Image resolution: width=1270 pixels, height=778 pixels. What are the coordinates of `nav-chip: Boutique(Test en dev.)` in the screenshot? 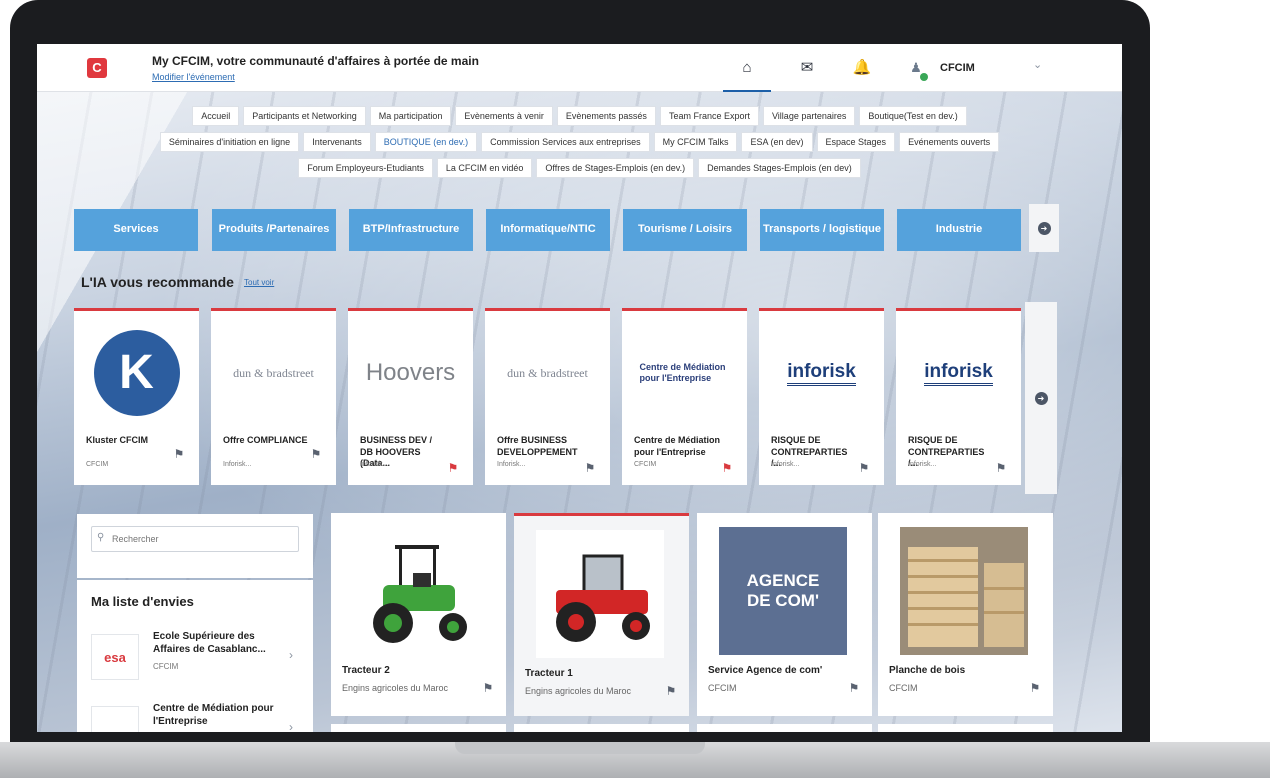 It's located at (913, 116).